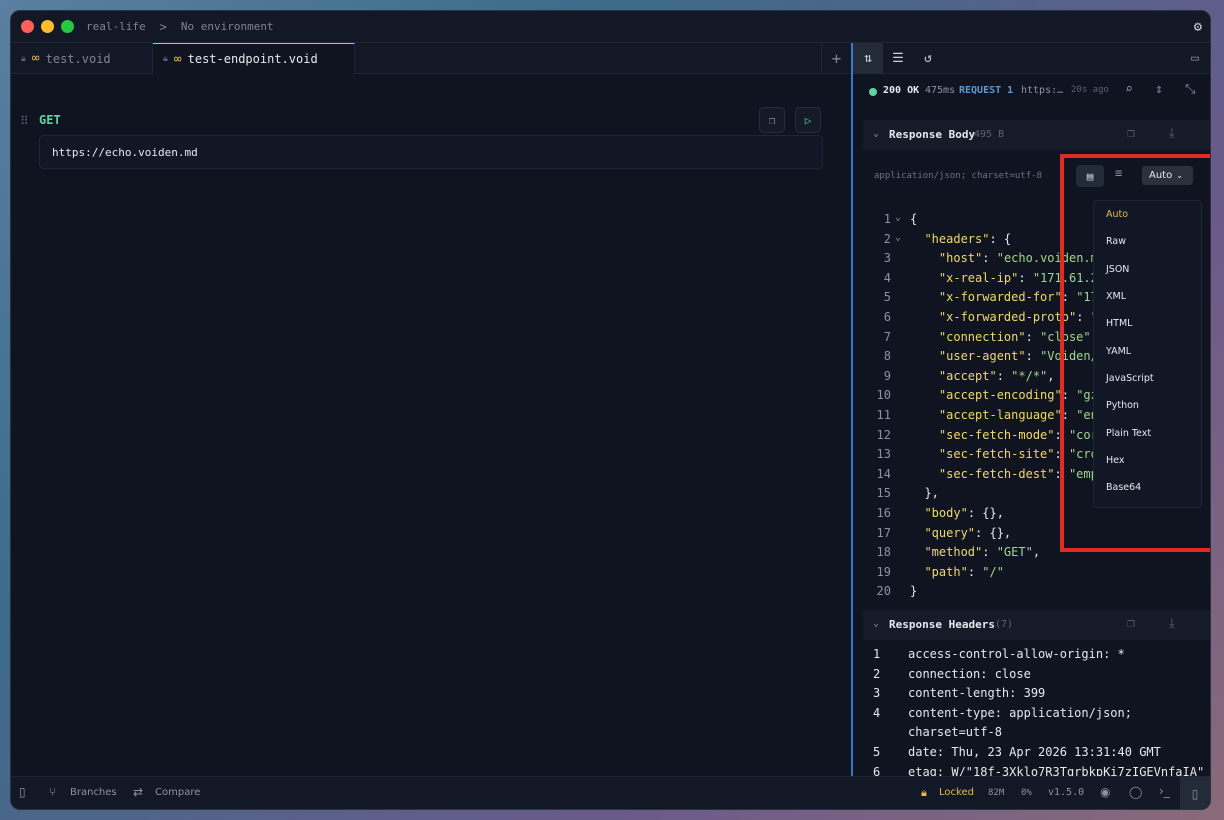 The image size is (1224, 820). What do you see at coordinates (883, 473) in the screenshot?
I see `line-number: 14` at bounding box center [883, 473].